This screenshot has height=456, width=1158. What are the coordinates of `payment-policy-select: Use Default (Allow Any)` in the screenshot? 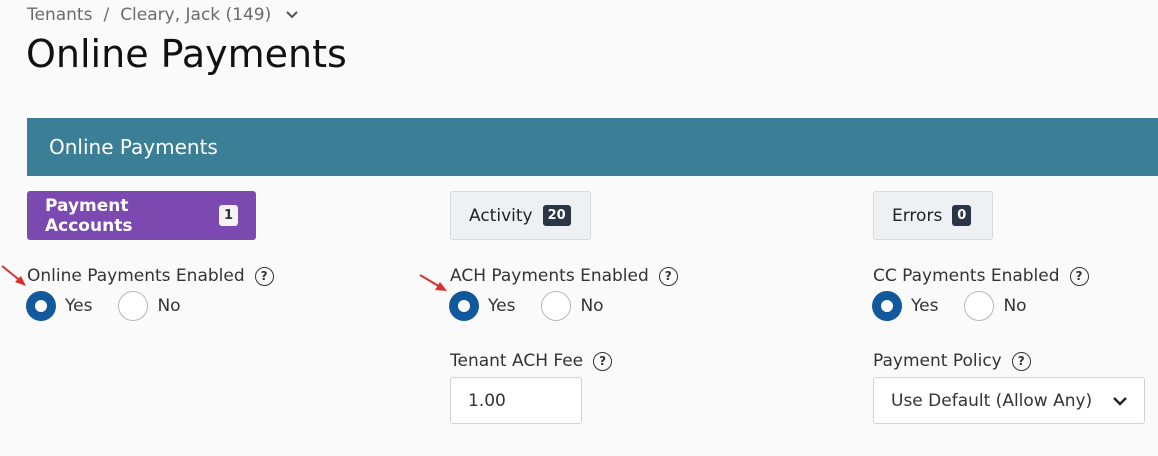 It's located at (1009, 400).